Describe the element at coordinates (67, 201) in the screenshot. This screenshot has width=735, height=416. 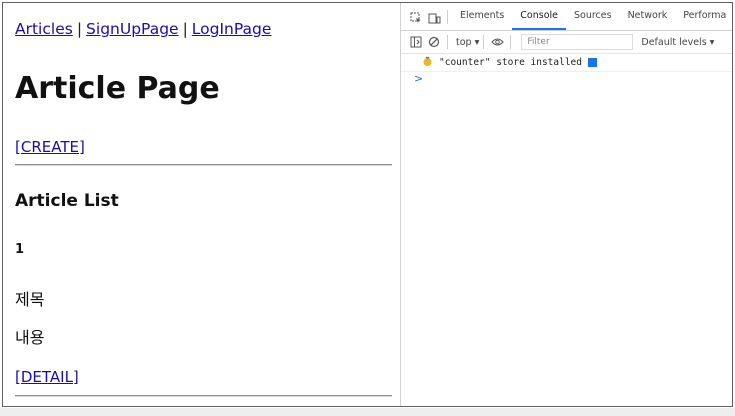
I see `article-list-heading: Article List` at that location.